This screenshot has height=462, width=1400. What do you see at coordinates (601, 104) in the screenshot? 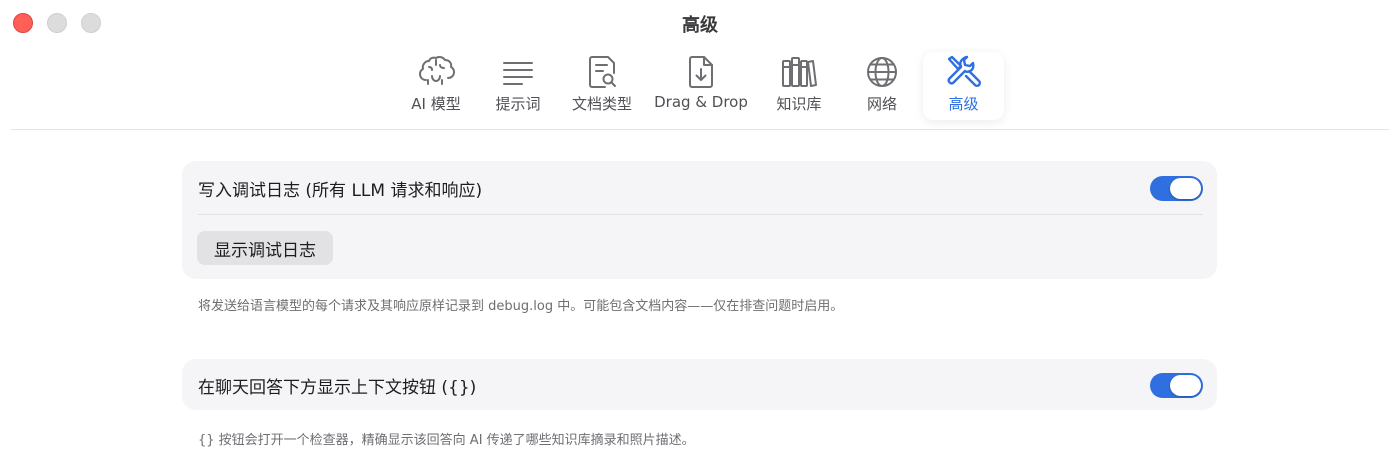
I see `tab-label: 文档类型` at bounding box center [601, 104].